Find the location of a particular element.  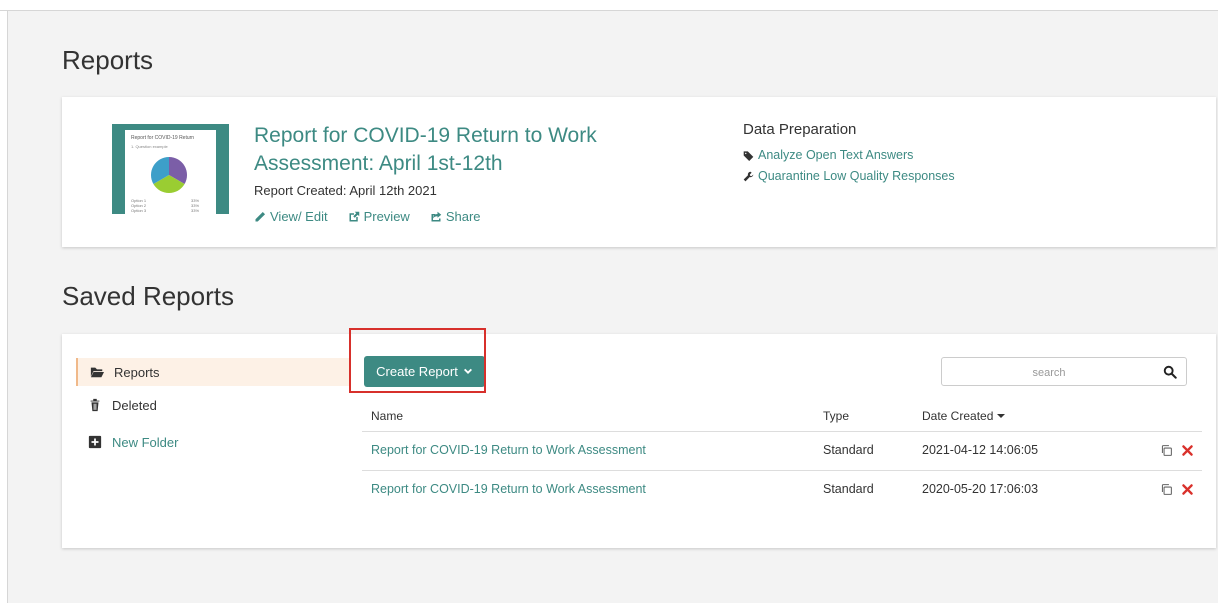

quarantine-responses-label: Quarantine Low Quality Responses is located at coordinates (856, 176).